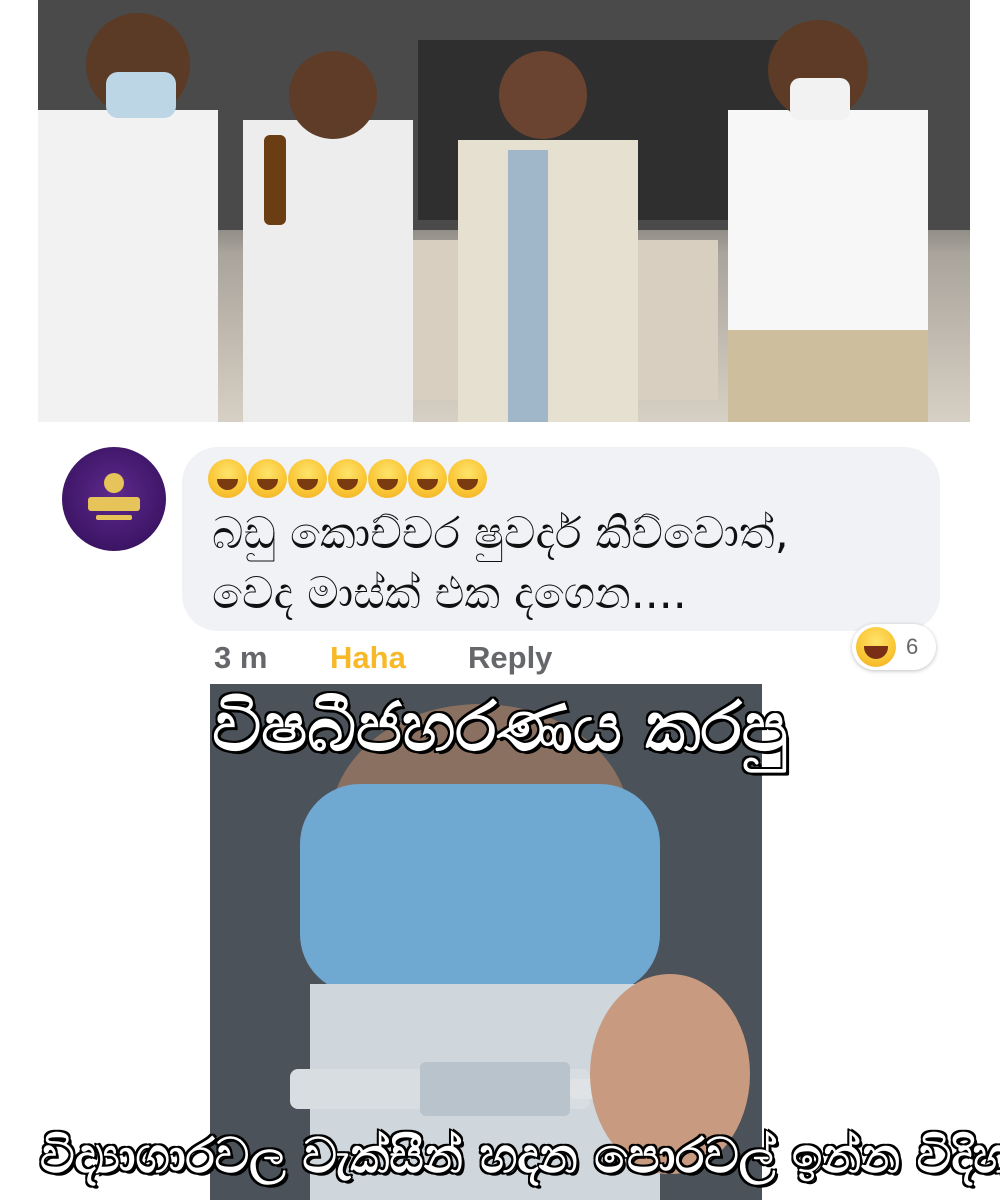  I want to click on haha-emoji-icon, so click(876, 647).